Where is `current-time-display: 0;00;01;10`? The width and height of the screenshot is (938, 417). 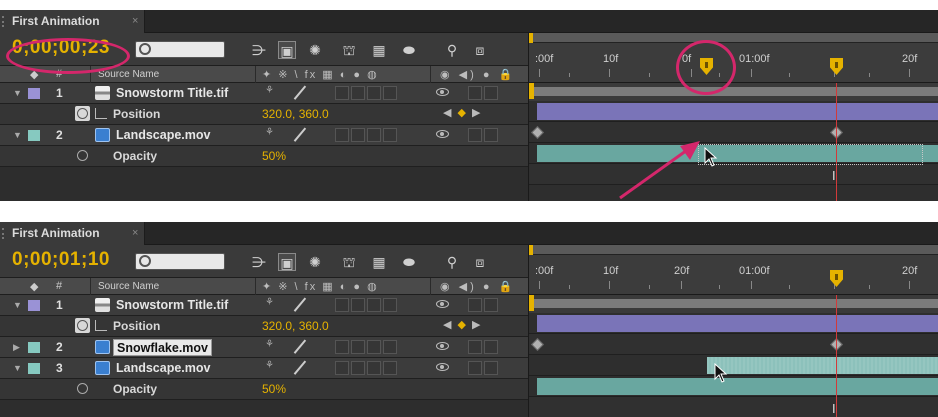 current-time-display: 0;00;01;10 is located at coordinates (61, 260).